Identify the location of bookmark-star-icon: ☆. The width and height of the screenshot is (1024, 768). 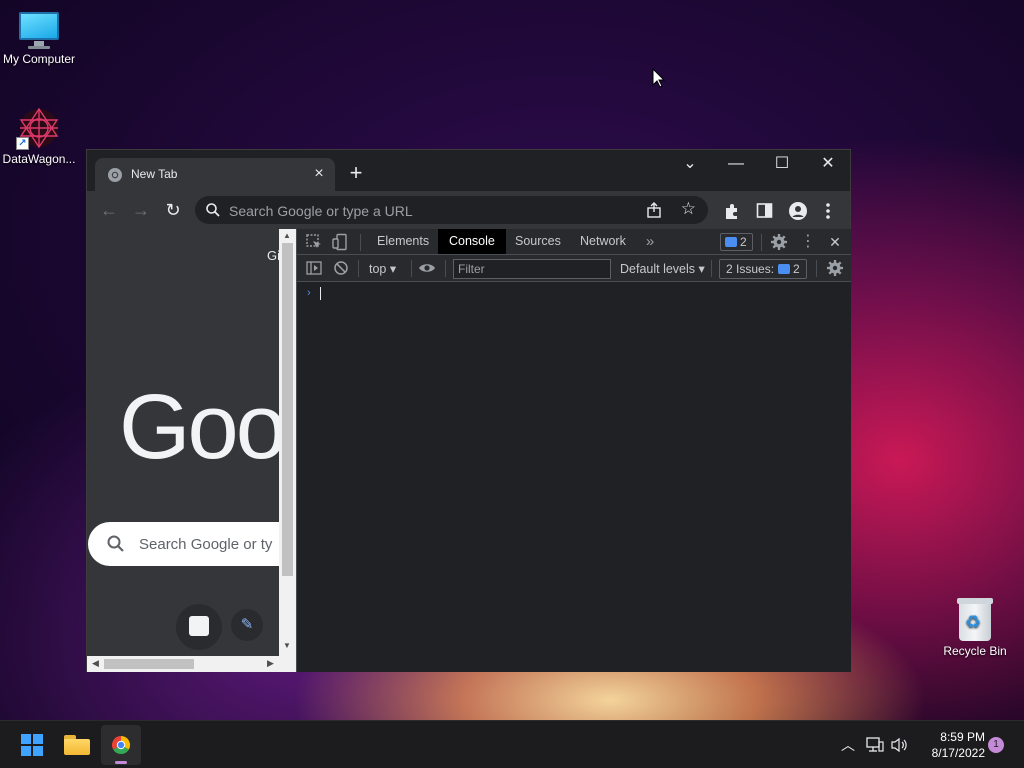
(688, 209).